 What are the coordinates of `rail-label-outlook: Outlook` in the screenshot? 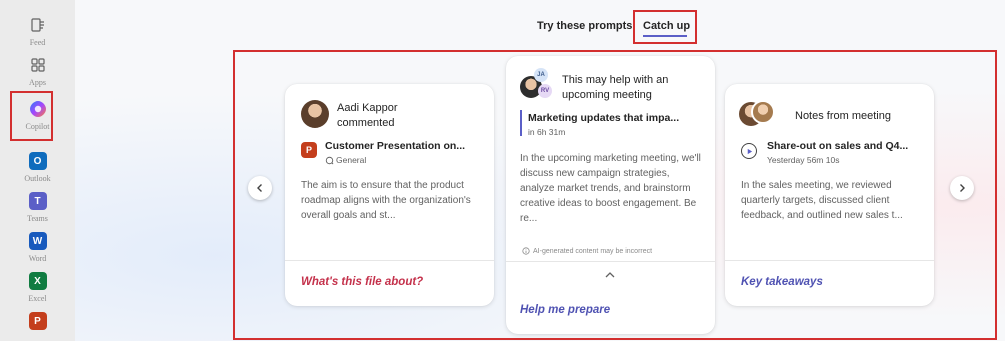 It's located at (37, 178).